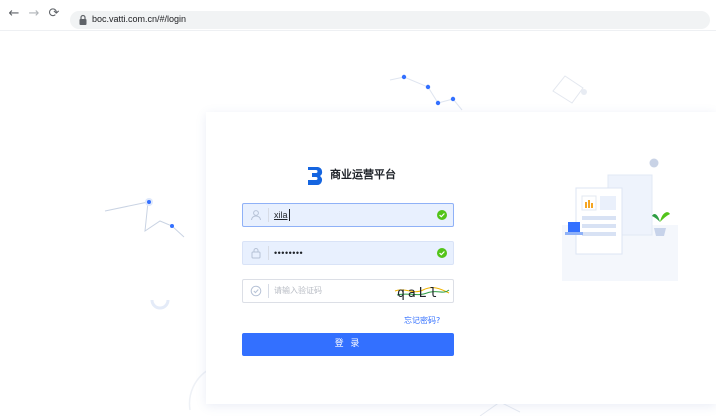 This screenshot has width=716, height=416. Describe the element at coordinates (256, 215) in the screenshot. I see `user-icon` at that location.